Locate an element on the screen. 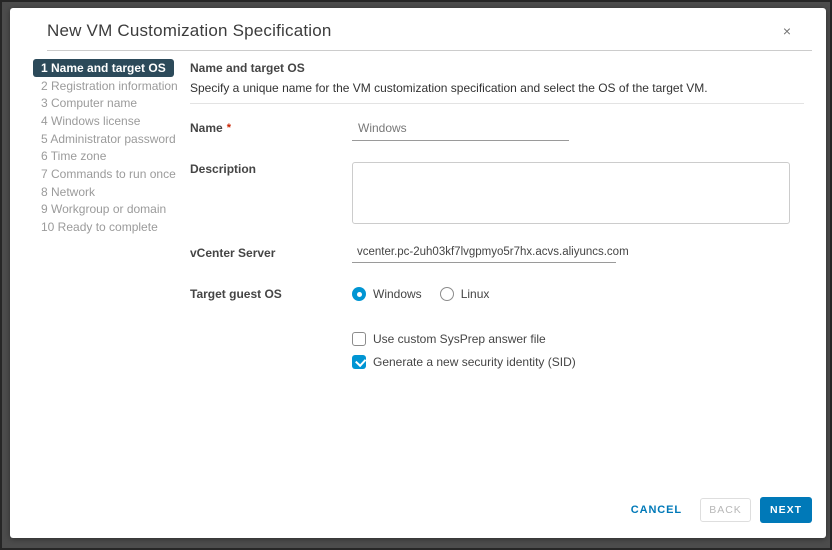  content-heading: Name and target OS is located at coordinates (247, 68).